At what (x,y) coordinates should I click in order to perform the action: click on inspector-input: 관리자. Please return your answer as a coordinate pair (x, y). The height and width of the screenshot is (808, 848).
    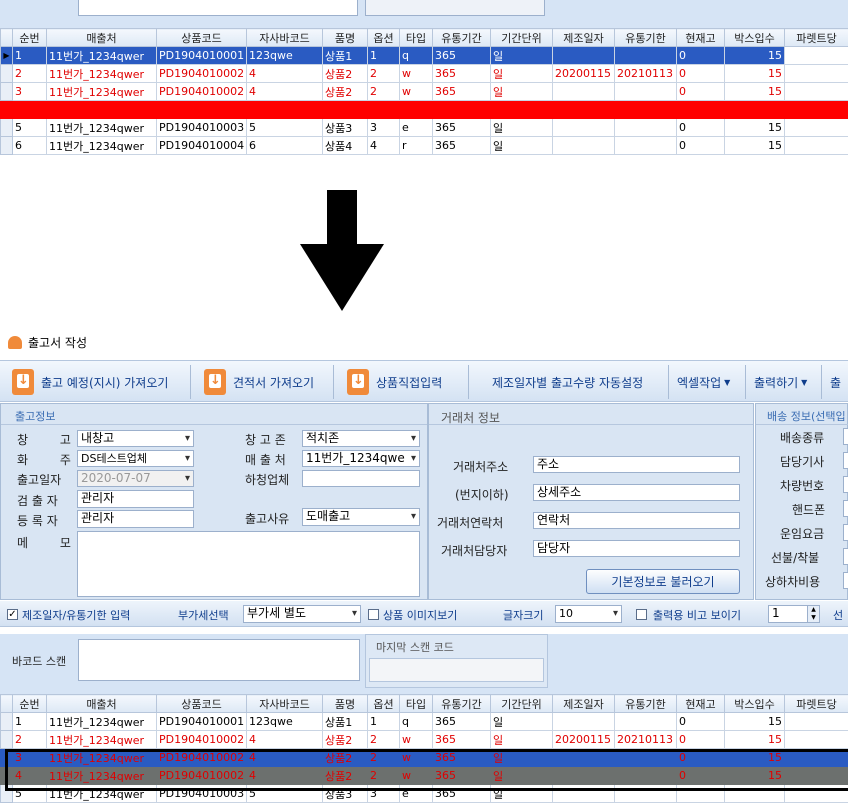
    Looking at the image, I should click on (135, 499).